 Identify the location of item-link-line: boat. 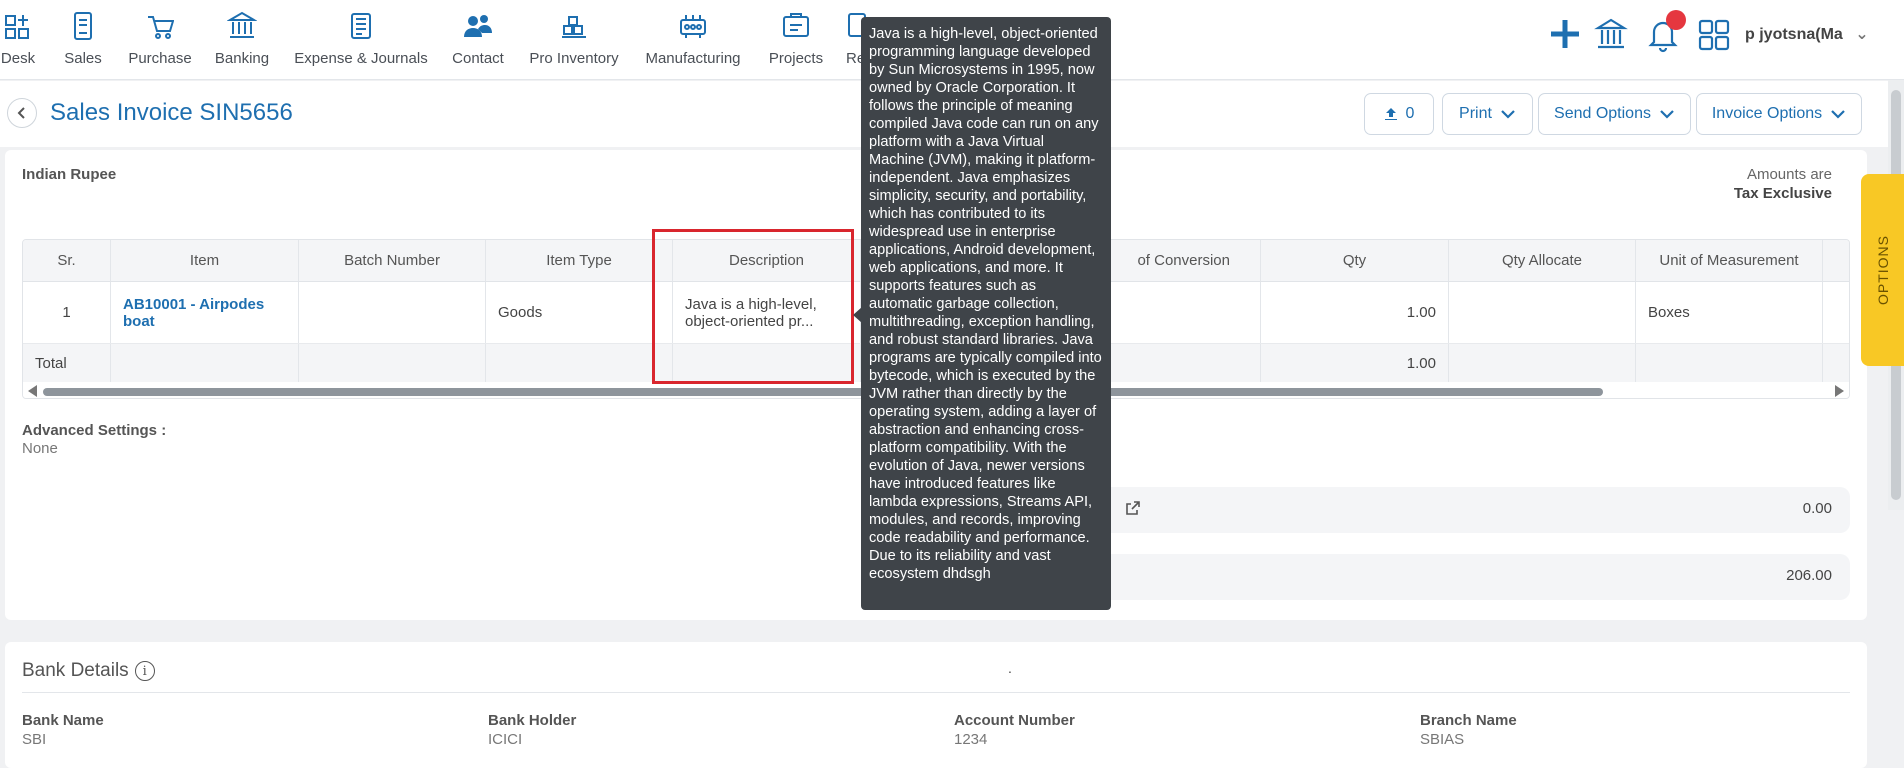
(139, 321).